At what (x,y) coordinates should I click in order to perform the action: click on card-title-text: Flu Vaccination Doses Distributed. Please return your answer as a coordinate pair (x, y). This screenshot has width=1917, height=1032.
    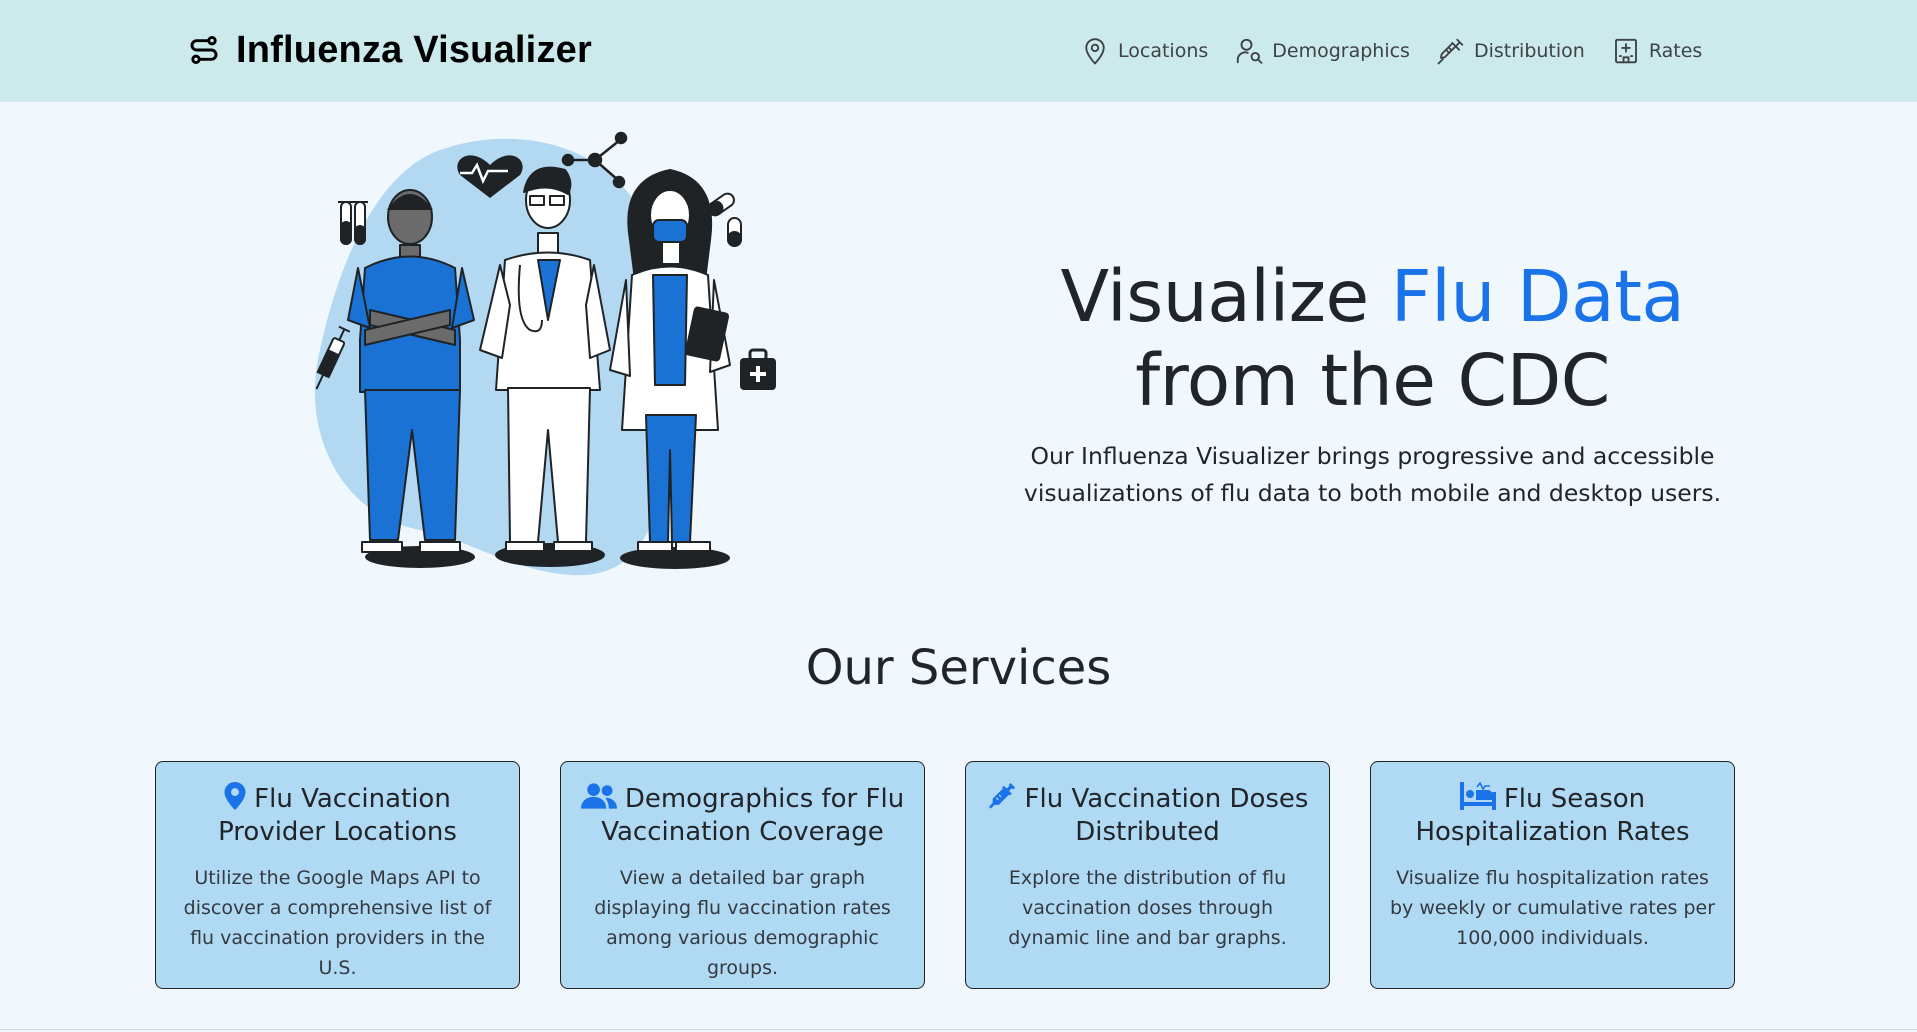
    Looking at the image, I should click on (1166, 815).